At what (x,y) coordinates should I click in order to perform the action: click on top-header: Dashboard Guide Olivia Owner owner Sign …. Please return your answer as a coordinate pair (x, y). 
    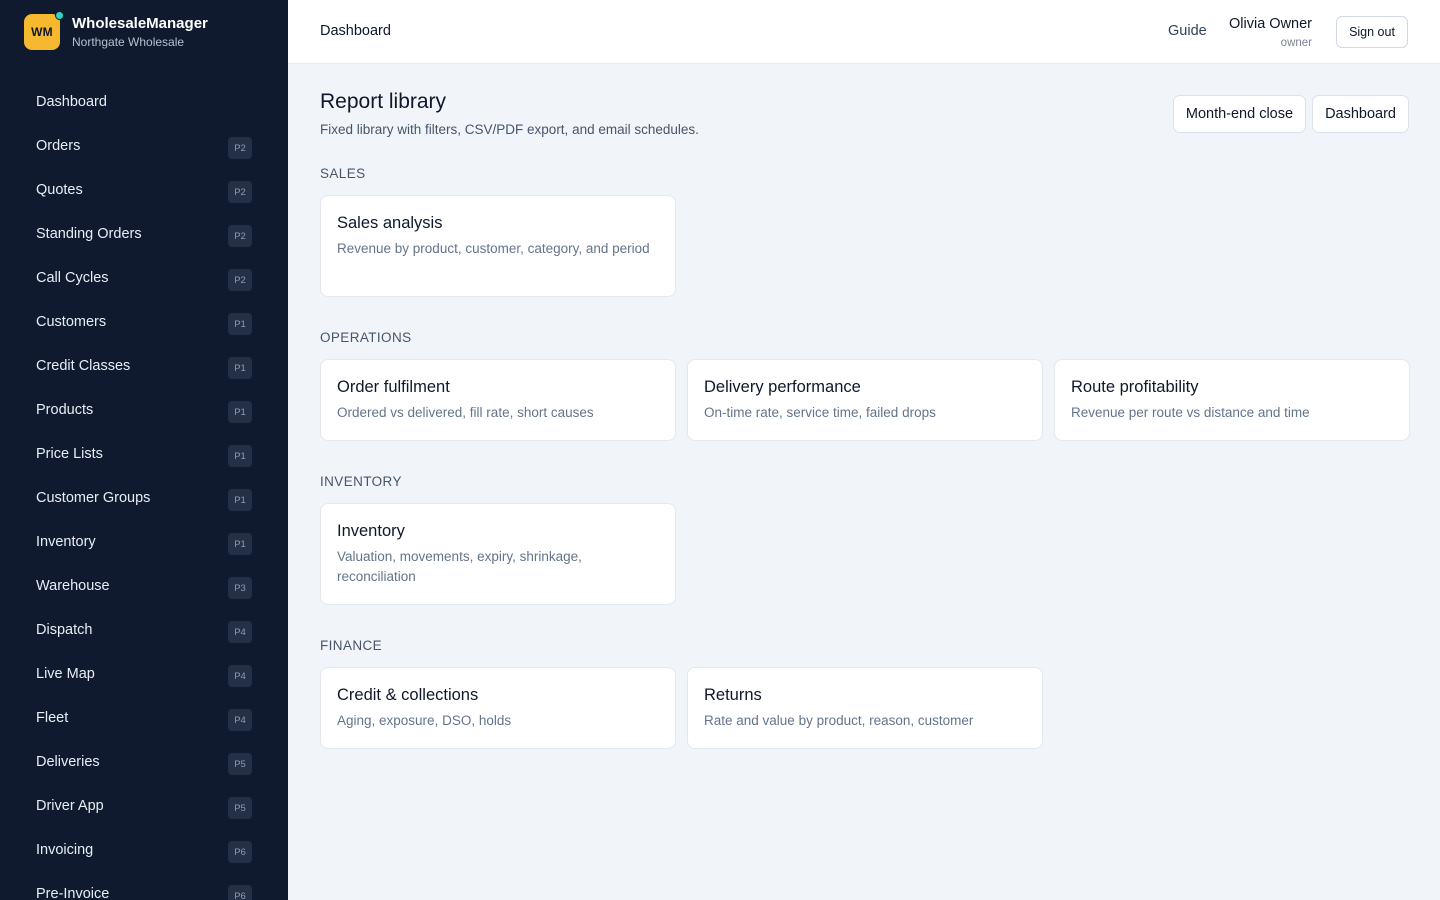
    Looking at the image, I should click on (864, 32).